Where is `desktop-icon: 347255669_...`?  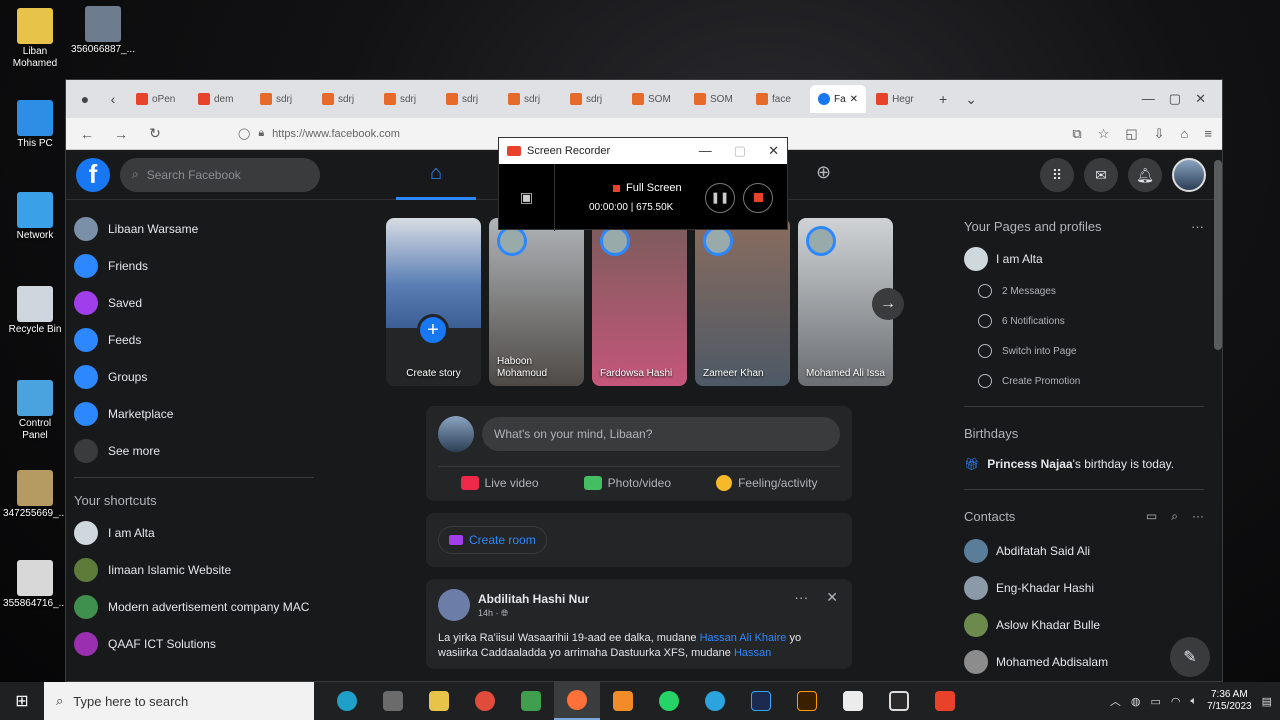
desktop-icon: 347255669_... is located at coordinates (35, 495).